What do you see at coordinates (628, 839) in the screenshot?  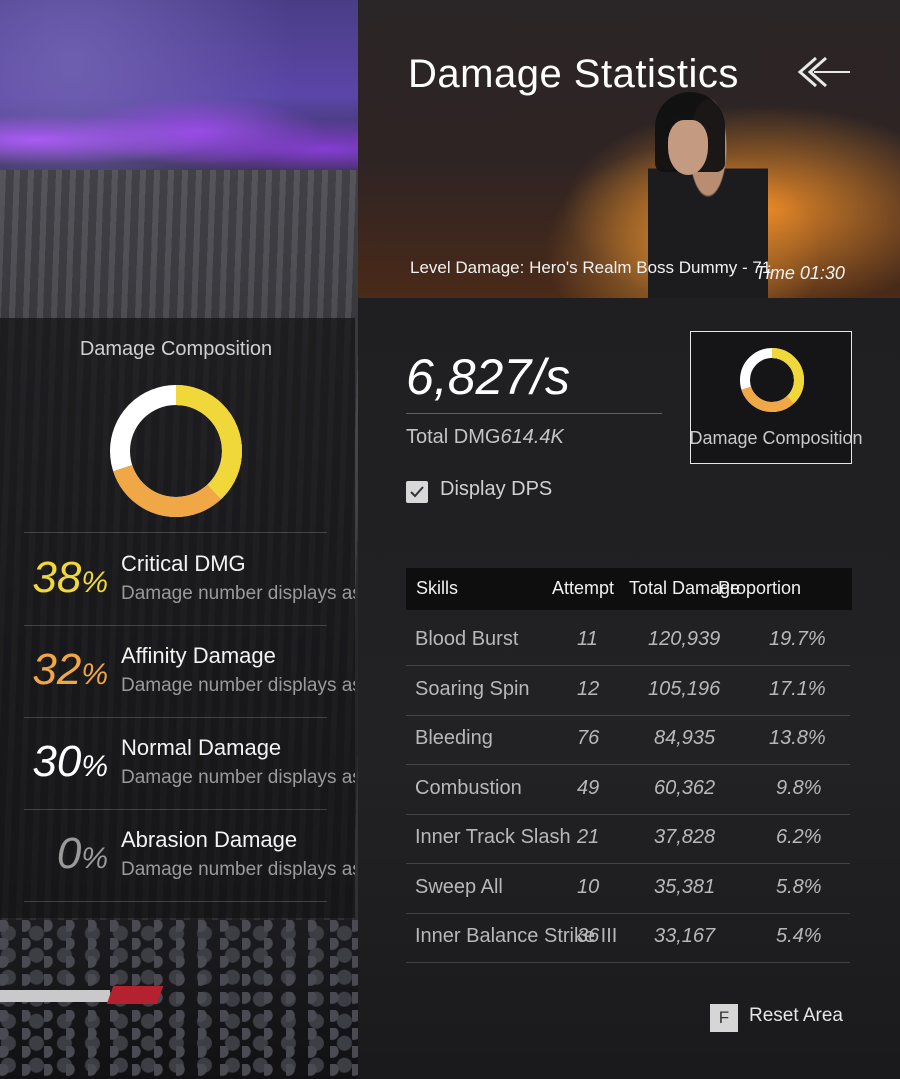 I see `table-row: Inner Track Slash 21 37,828 6.2%` at bounding box center [628, 839].